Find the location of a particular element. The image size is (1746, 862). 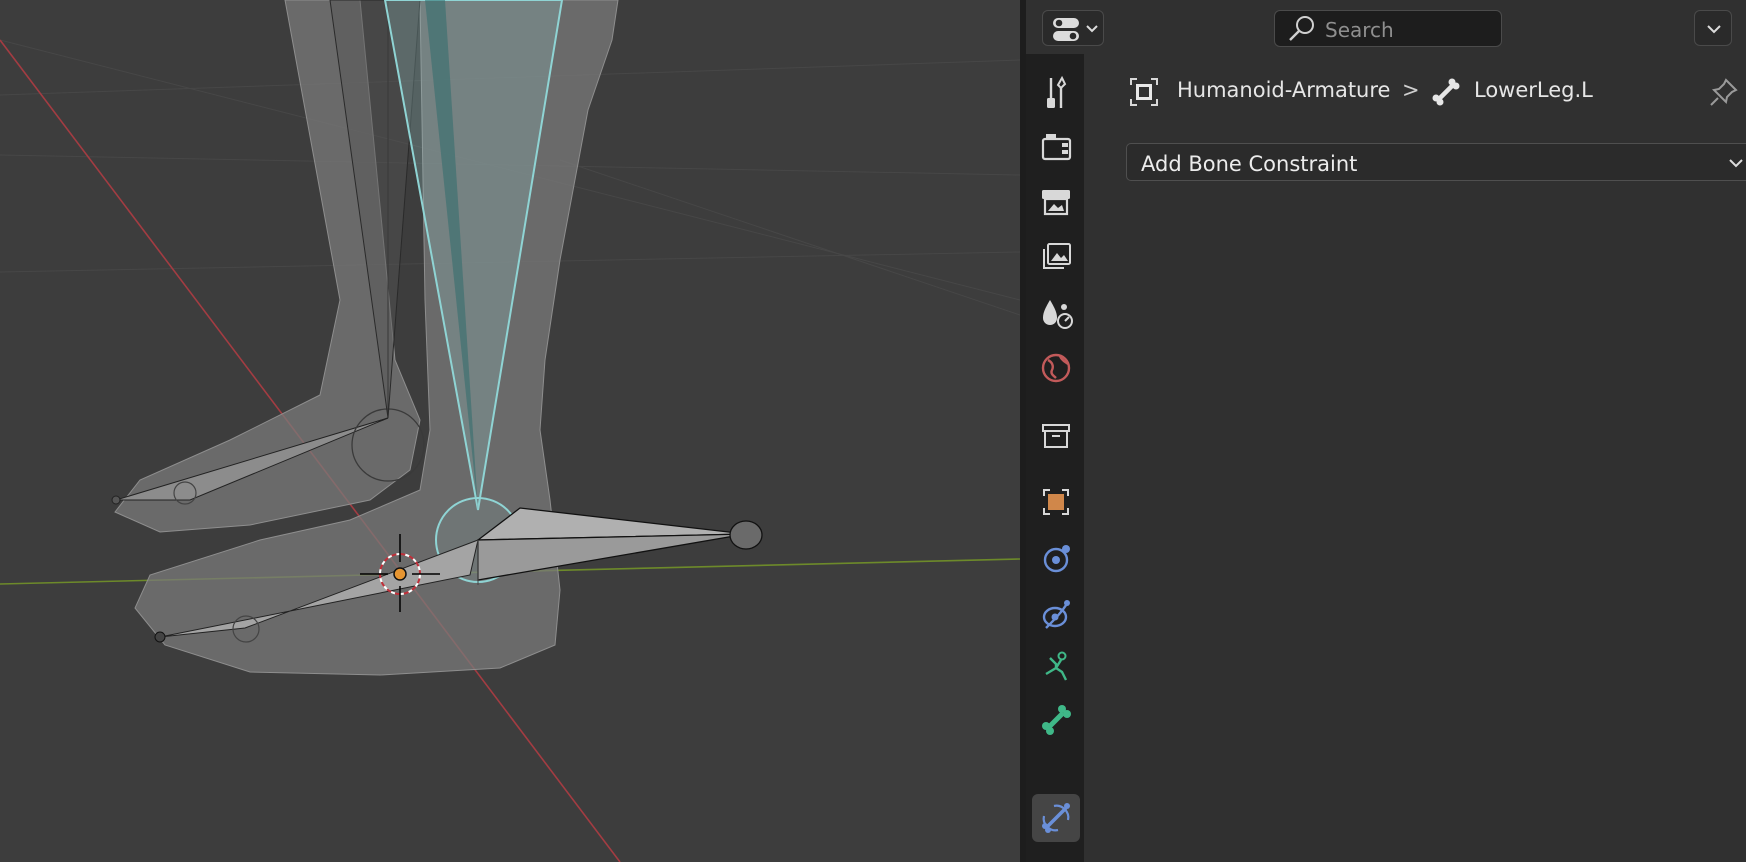

world-icon is located at coordinates (1056, 368).